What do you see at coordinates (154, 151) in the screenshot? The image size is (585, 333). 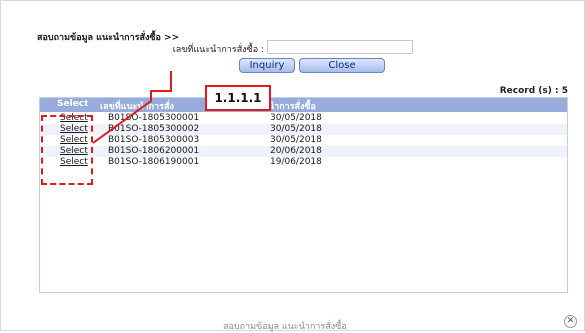 I see `order-number: B01SO-1806200001` at bounding box center [154, 151].